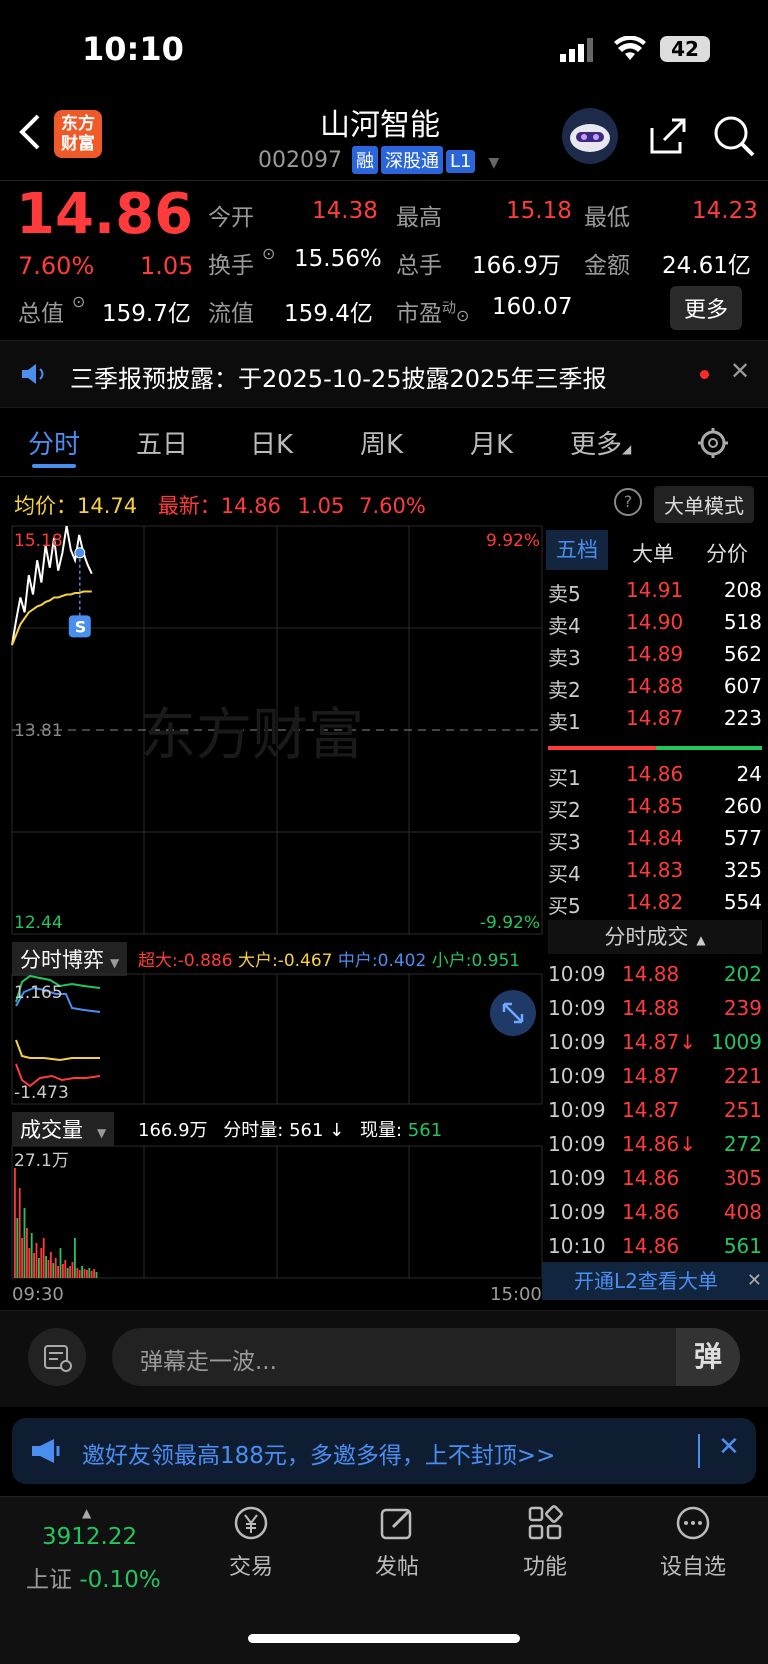  What do you see at coordinates (651, 1212) in the screenshot?
I see `trade-price: 14.86` at bounding box center [651, 1212].